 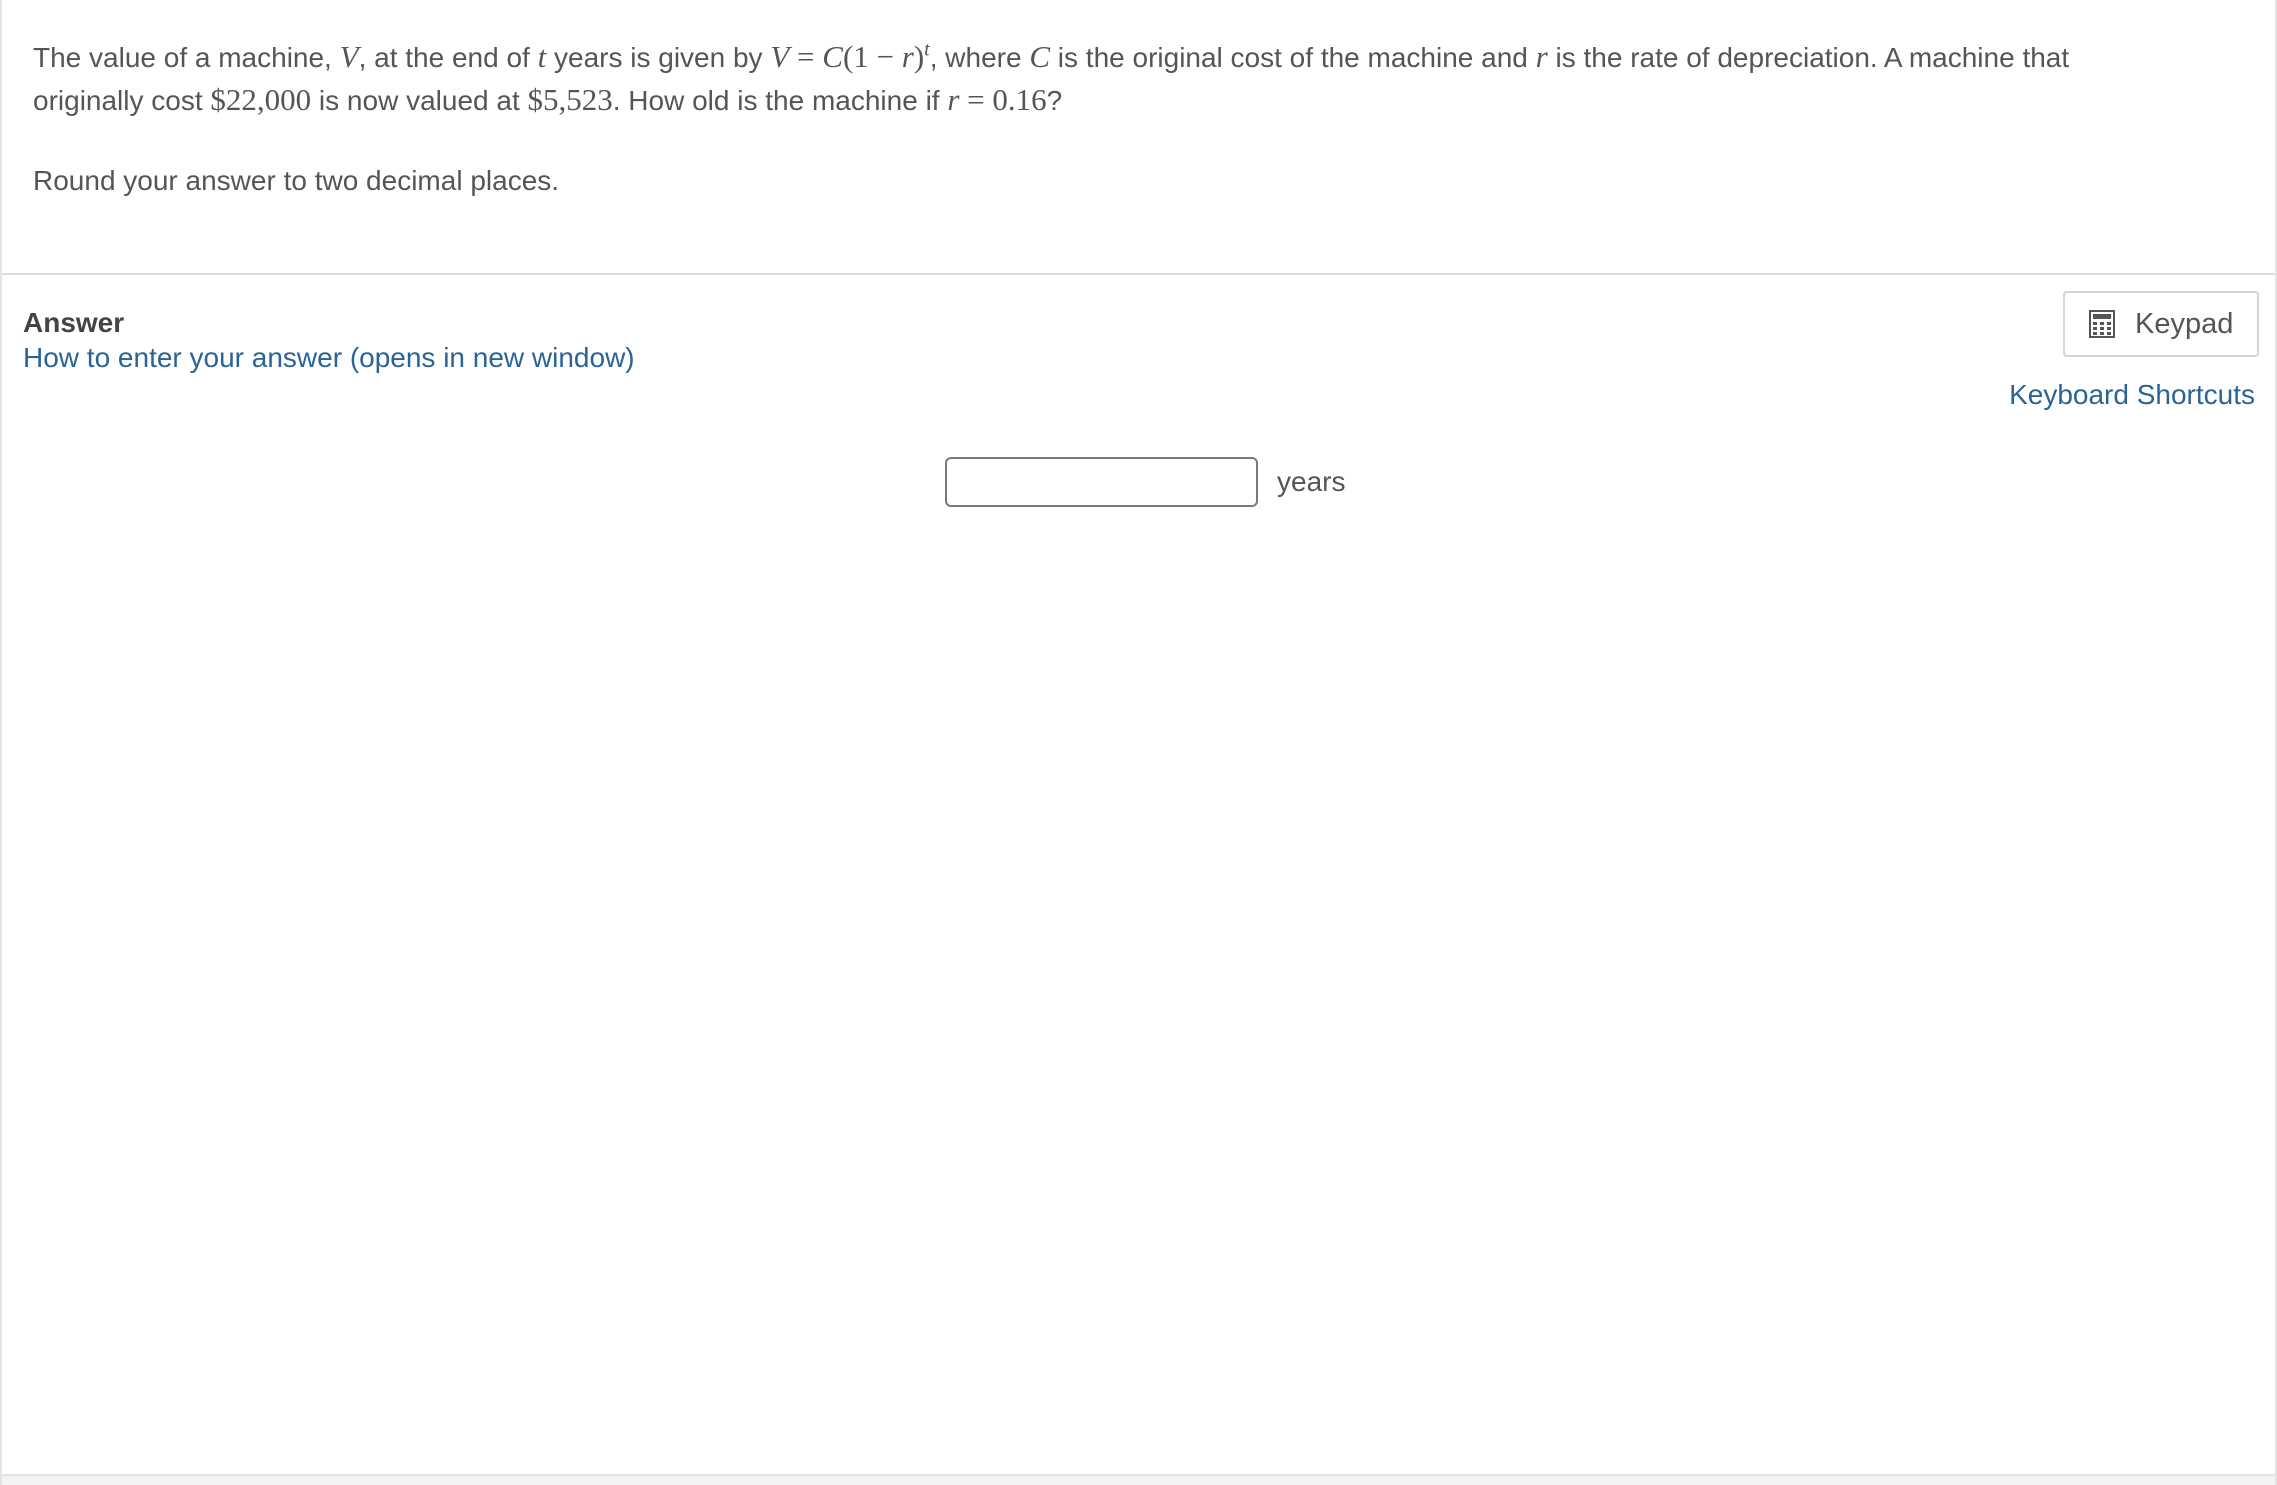 What do you see at coordinates (261, 99) in the screenshot?
I see `math-cost: $22,000` at bounding box center [261, 99].